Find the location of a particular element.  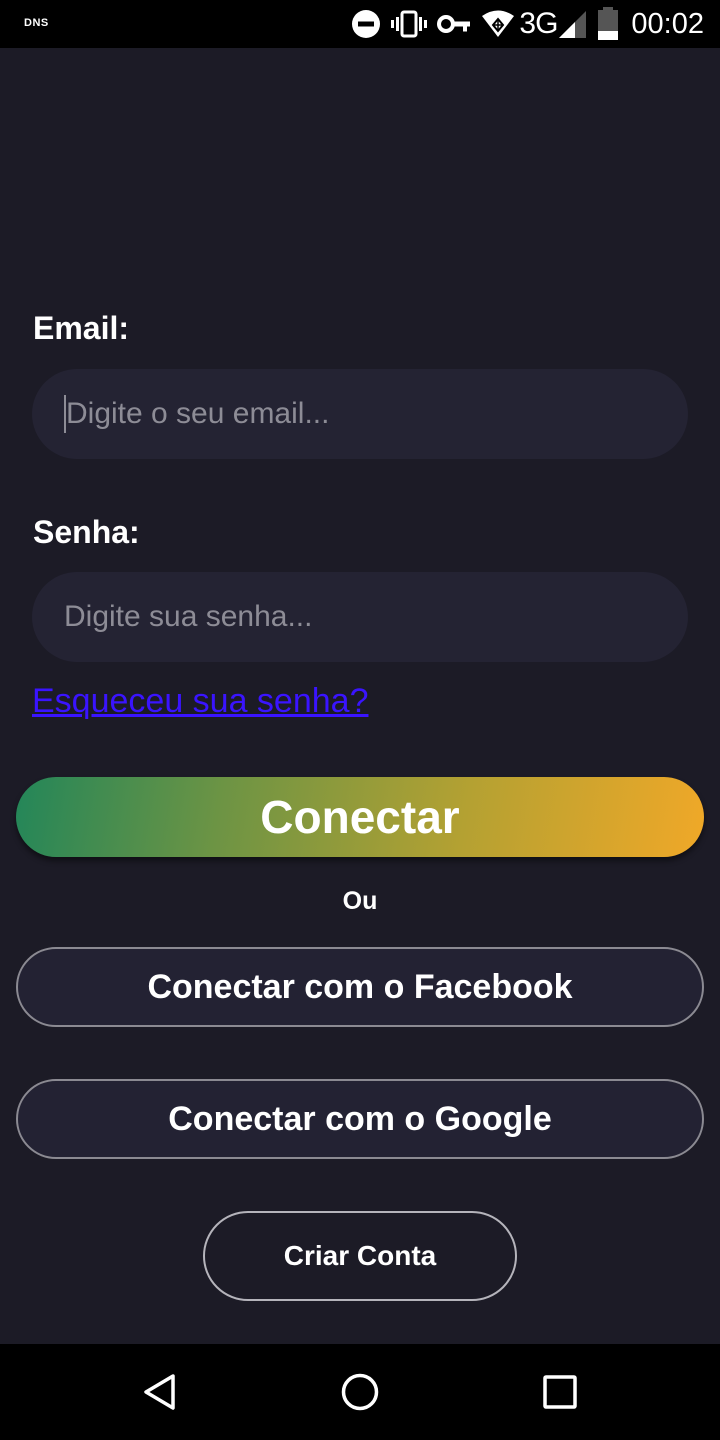

password-label: Senha: is located at coordinates (86, 532).